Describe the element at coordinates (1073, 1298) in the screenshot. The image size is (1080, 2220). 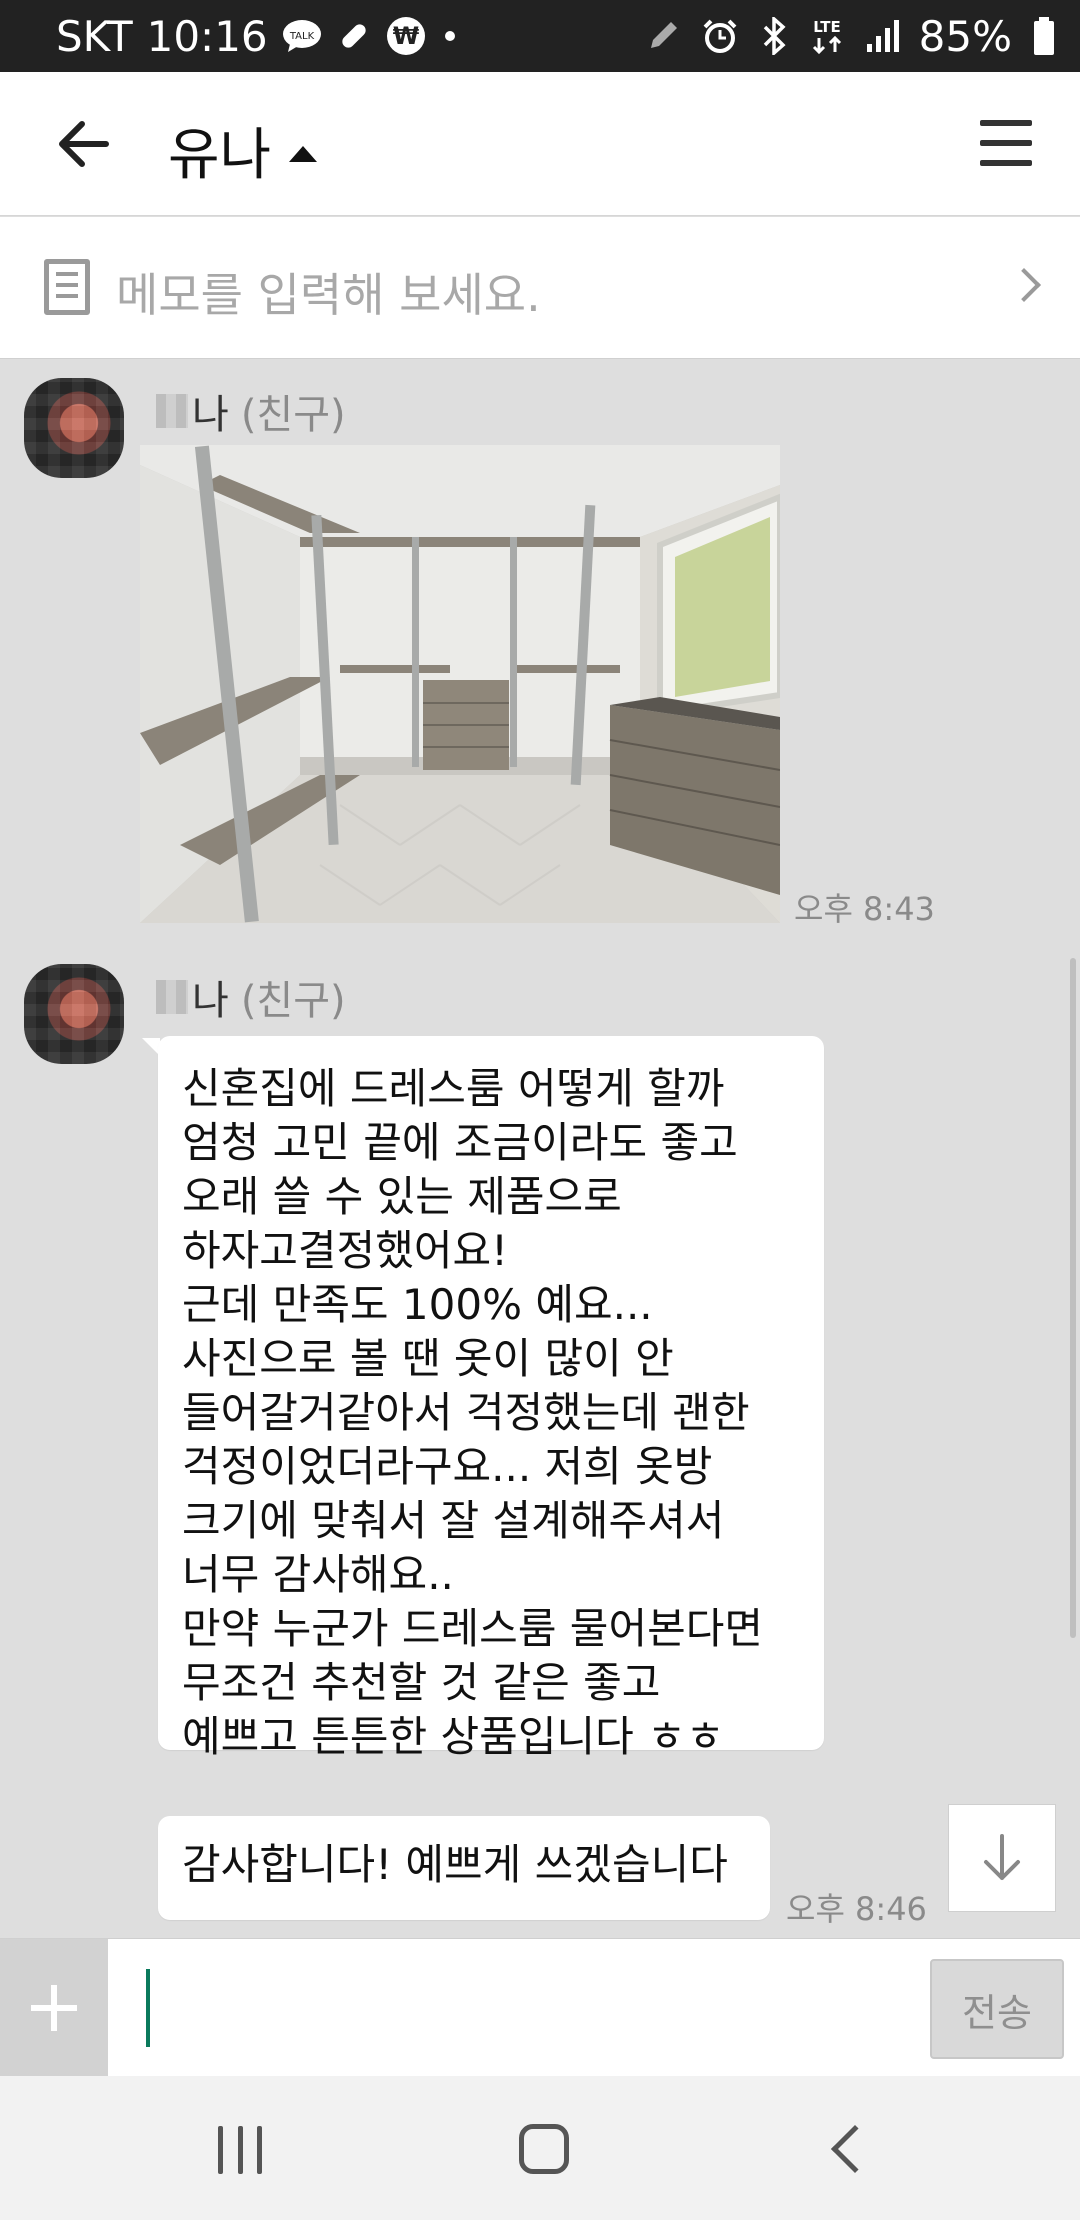
I see `scrollbar` at that location.